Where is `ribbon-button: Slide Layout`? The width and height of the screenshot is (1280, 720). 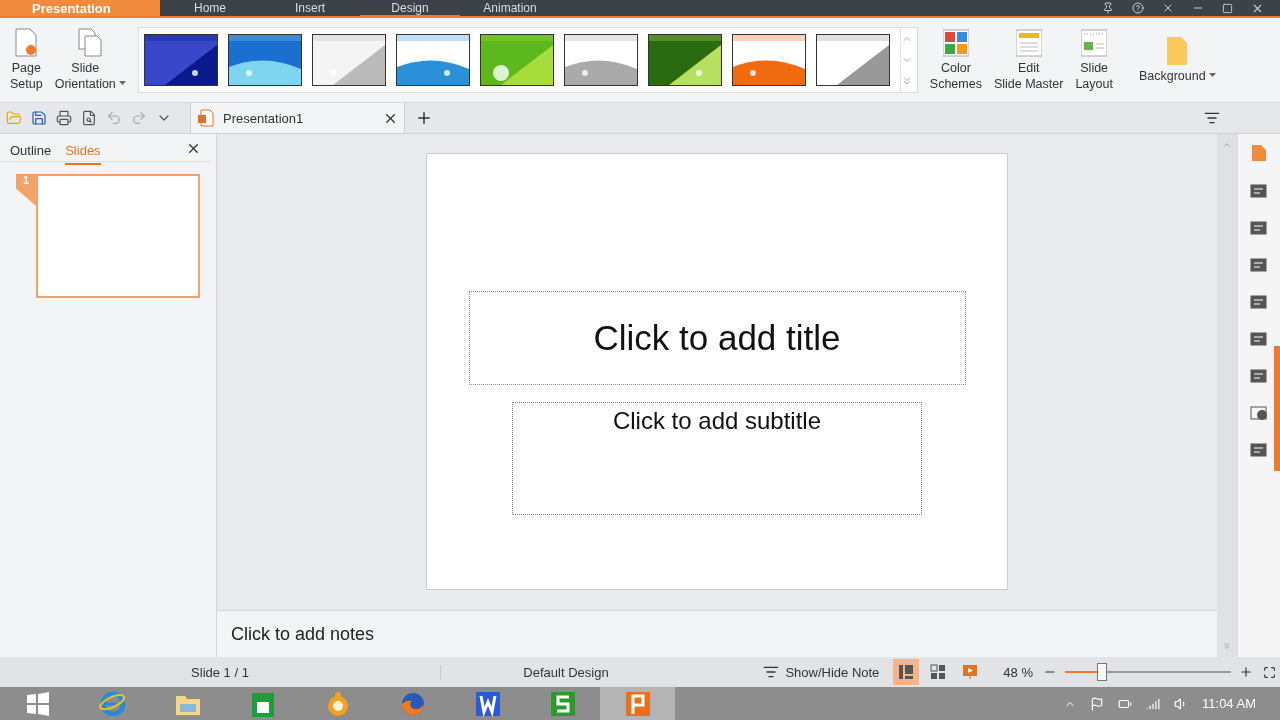
ribbon-button: Slide Layout is located at coordinates (1094, 60).